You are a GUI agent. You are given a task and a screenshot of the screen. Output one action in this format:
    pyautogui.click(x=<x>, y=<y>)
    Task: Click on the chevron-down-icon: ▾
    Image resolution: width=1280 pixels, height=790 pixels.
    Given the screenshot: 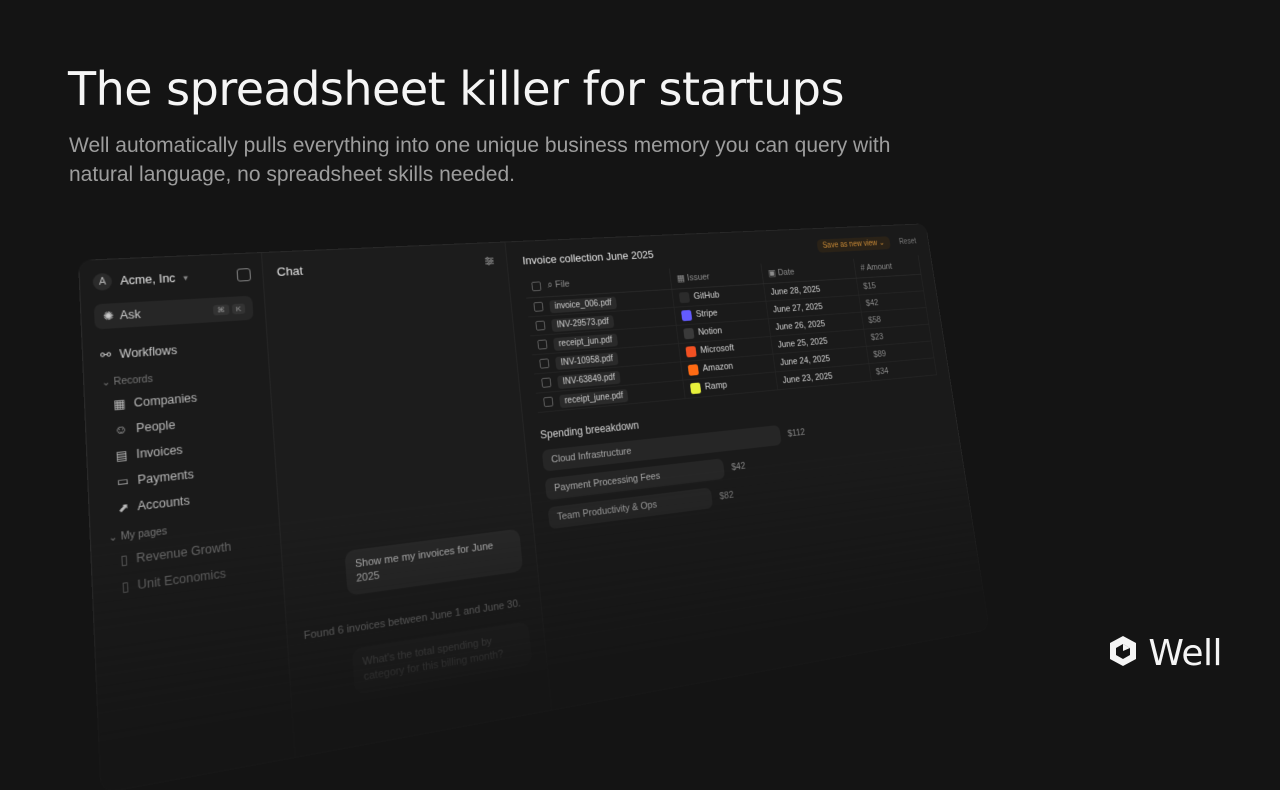 What is the action you would take?
    pyautogui.click(x=186, y=277)
    